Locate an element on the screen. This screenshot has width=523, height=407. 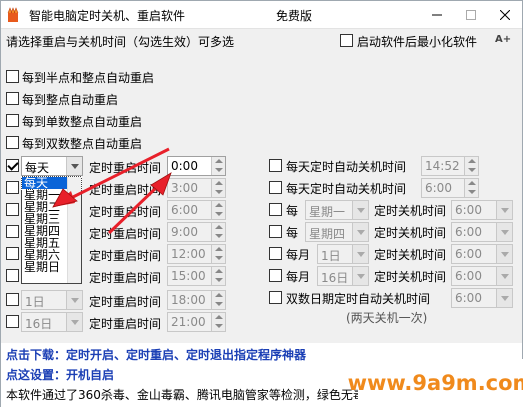
restart-row-1-label: 定时重启时间 is located at coordinates (125, 168).